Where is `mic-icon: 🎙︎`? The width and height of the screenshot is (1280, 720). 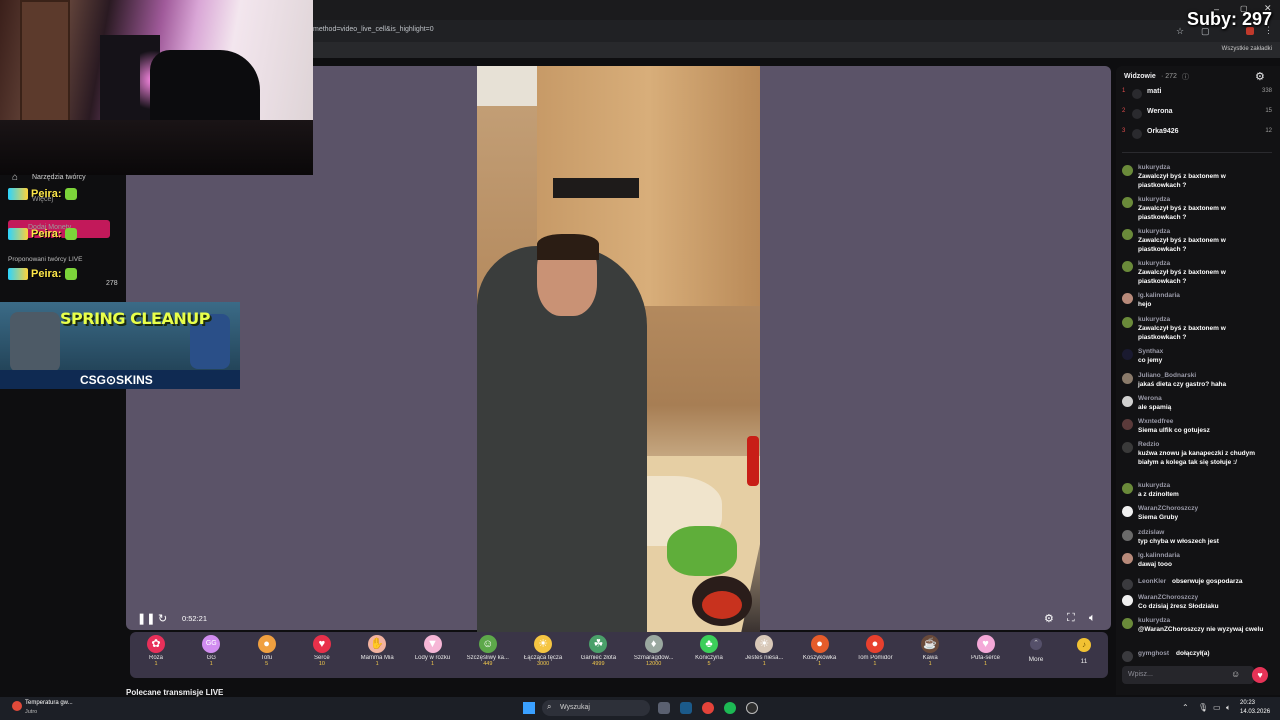
mic-icon: 🎙︎ is located at coordinates (1203, 707).